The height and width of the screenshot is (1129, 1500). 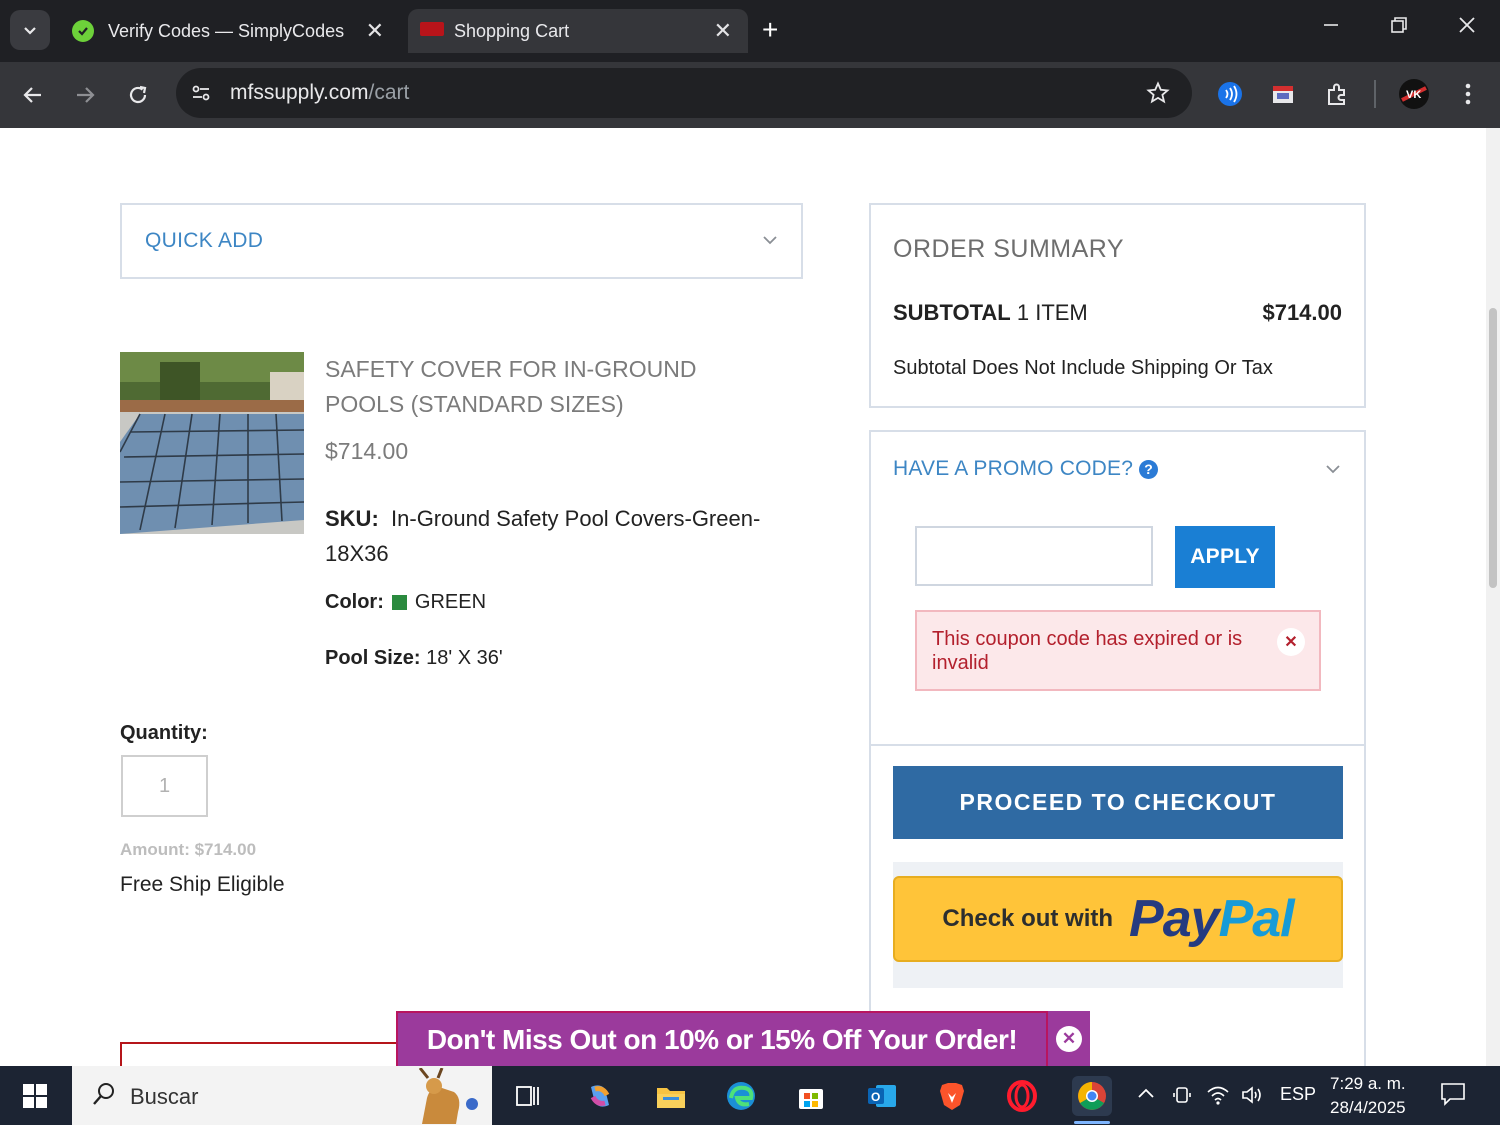 I want to click on tab-verify-codes: Verify Codes — SimplyCodes ✕, so click(x=231, y=31).